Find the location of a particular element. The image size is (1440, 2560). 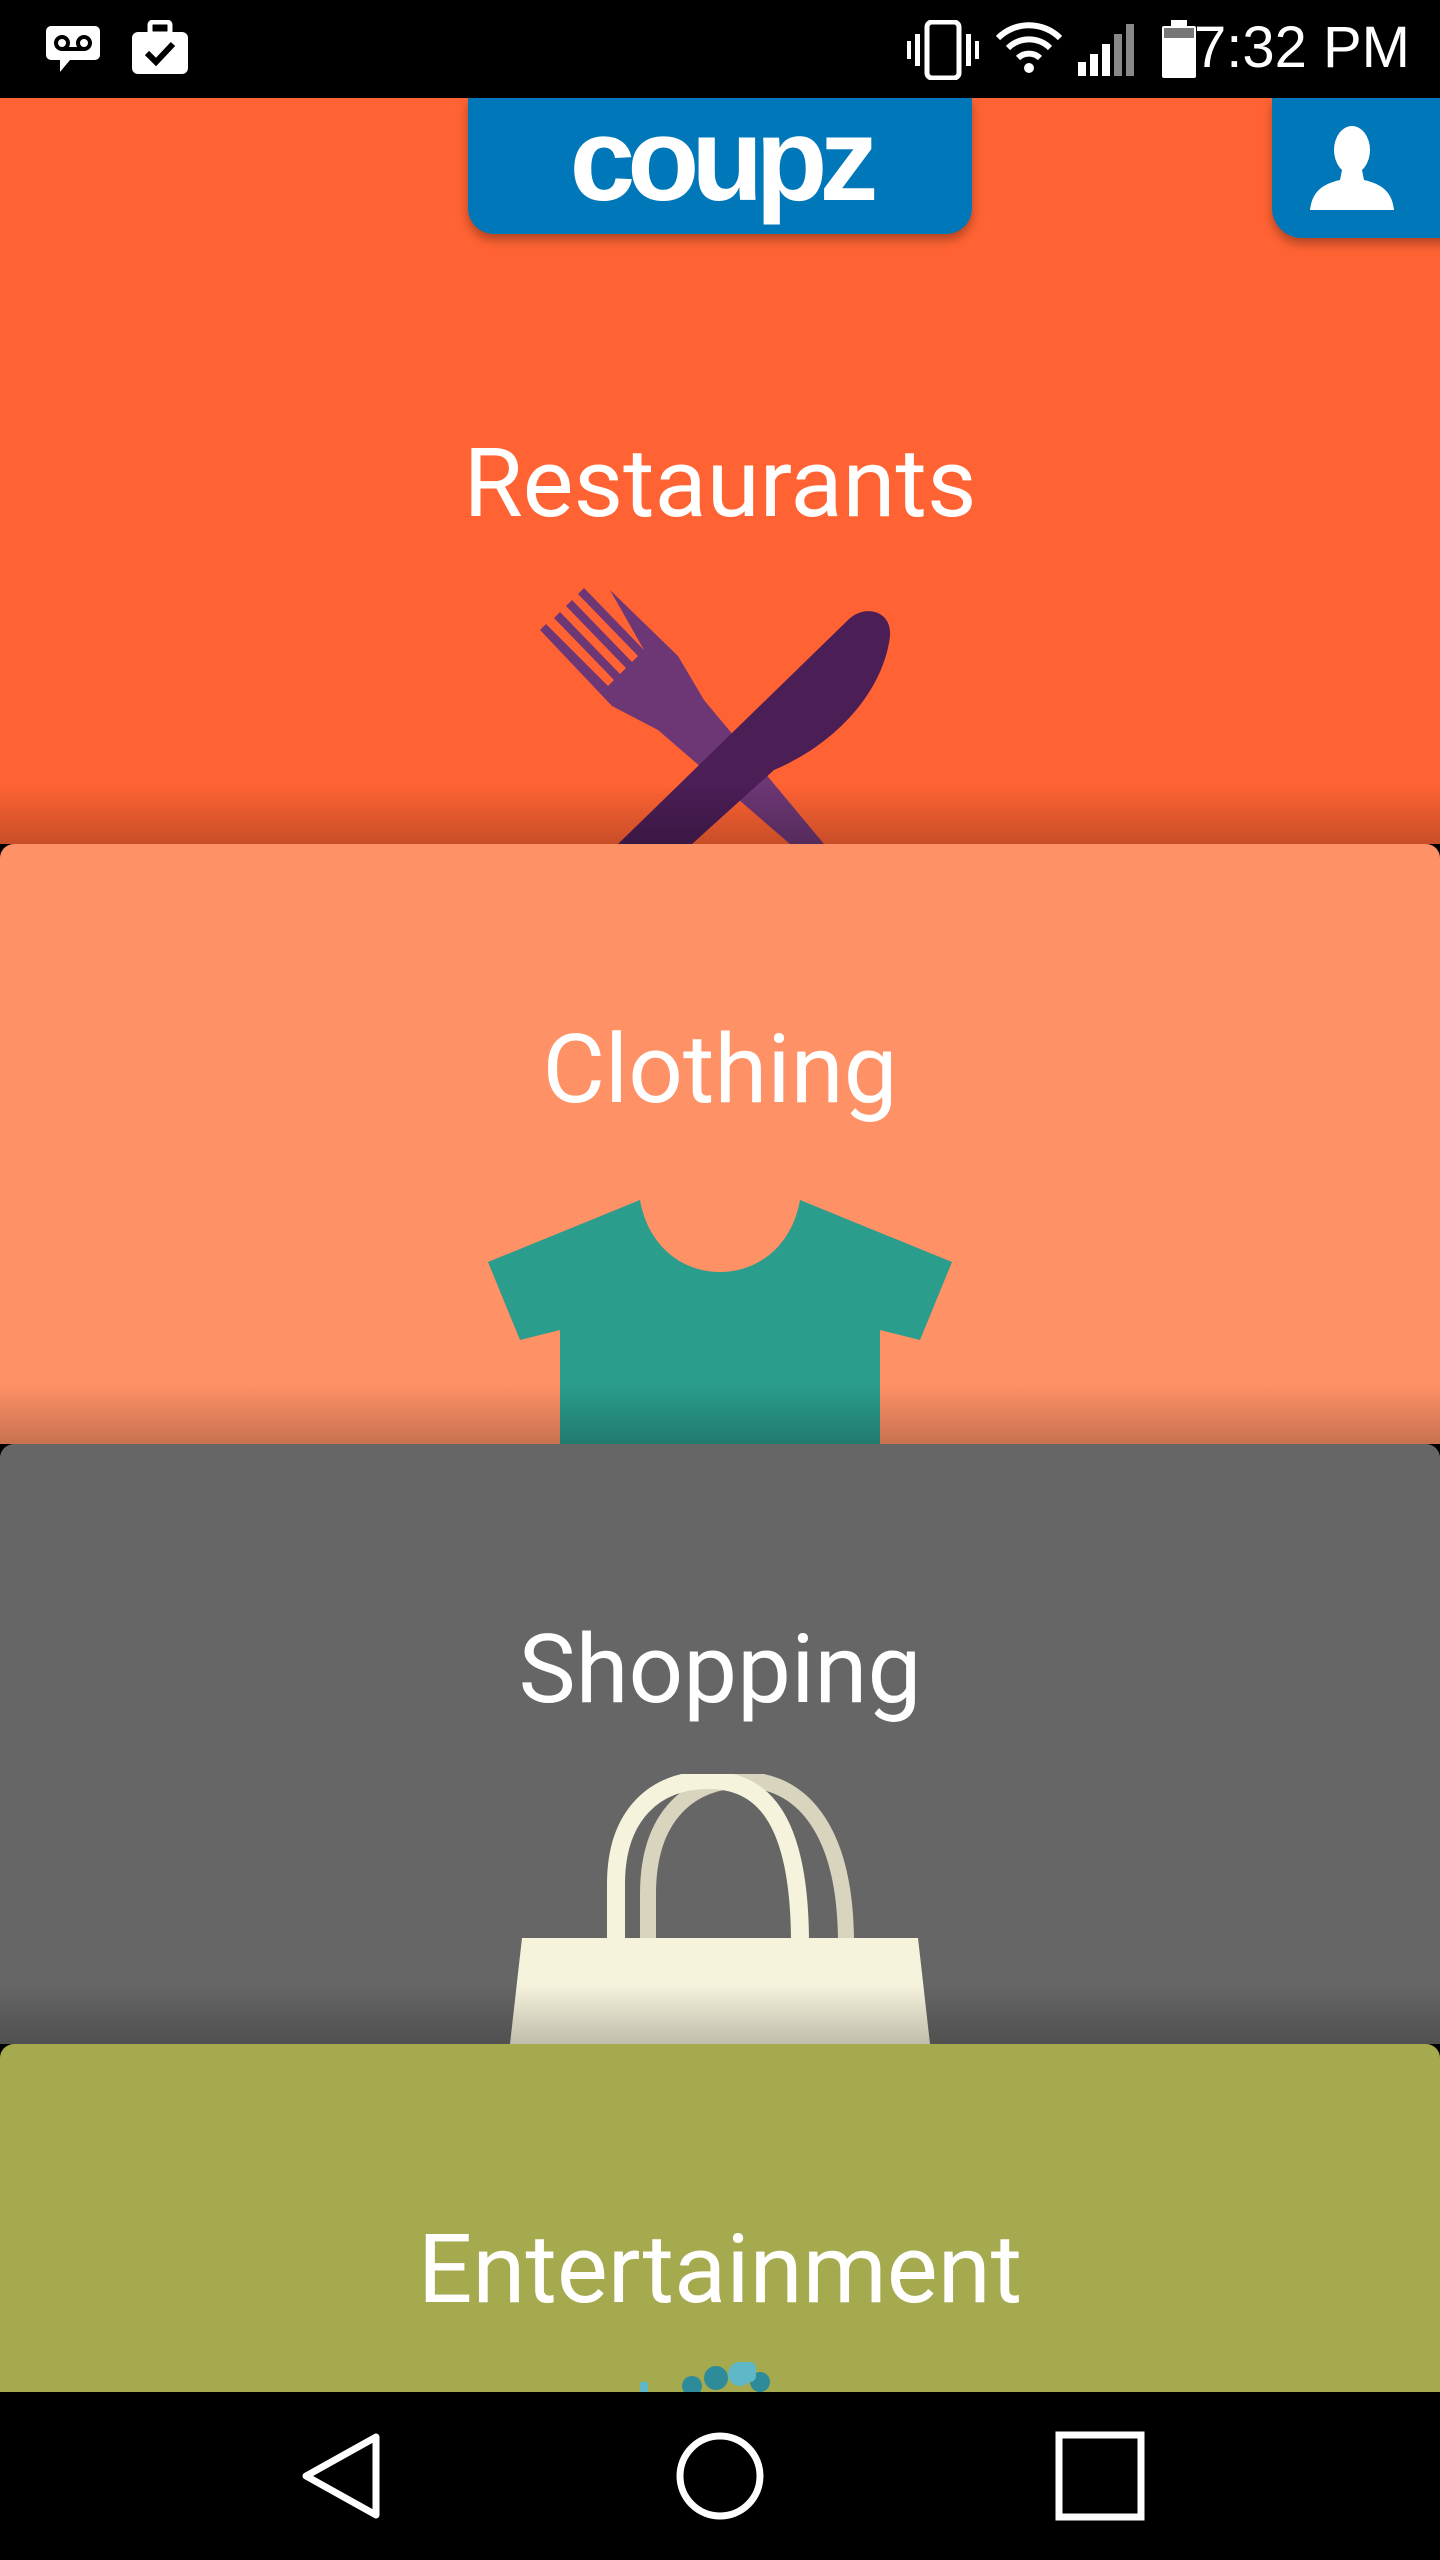

back-icon is located at coordinates (341, 2476).